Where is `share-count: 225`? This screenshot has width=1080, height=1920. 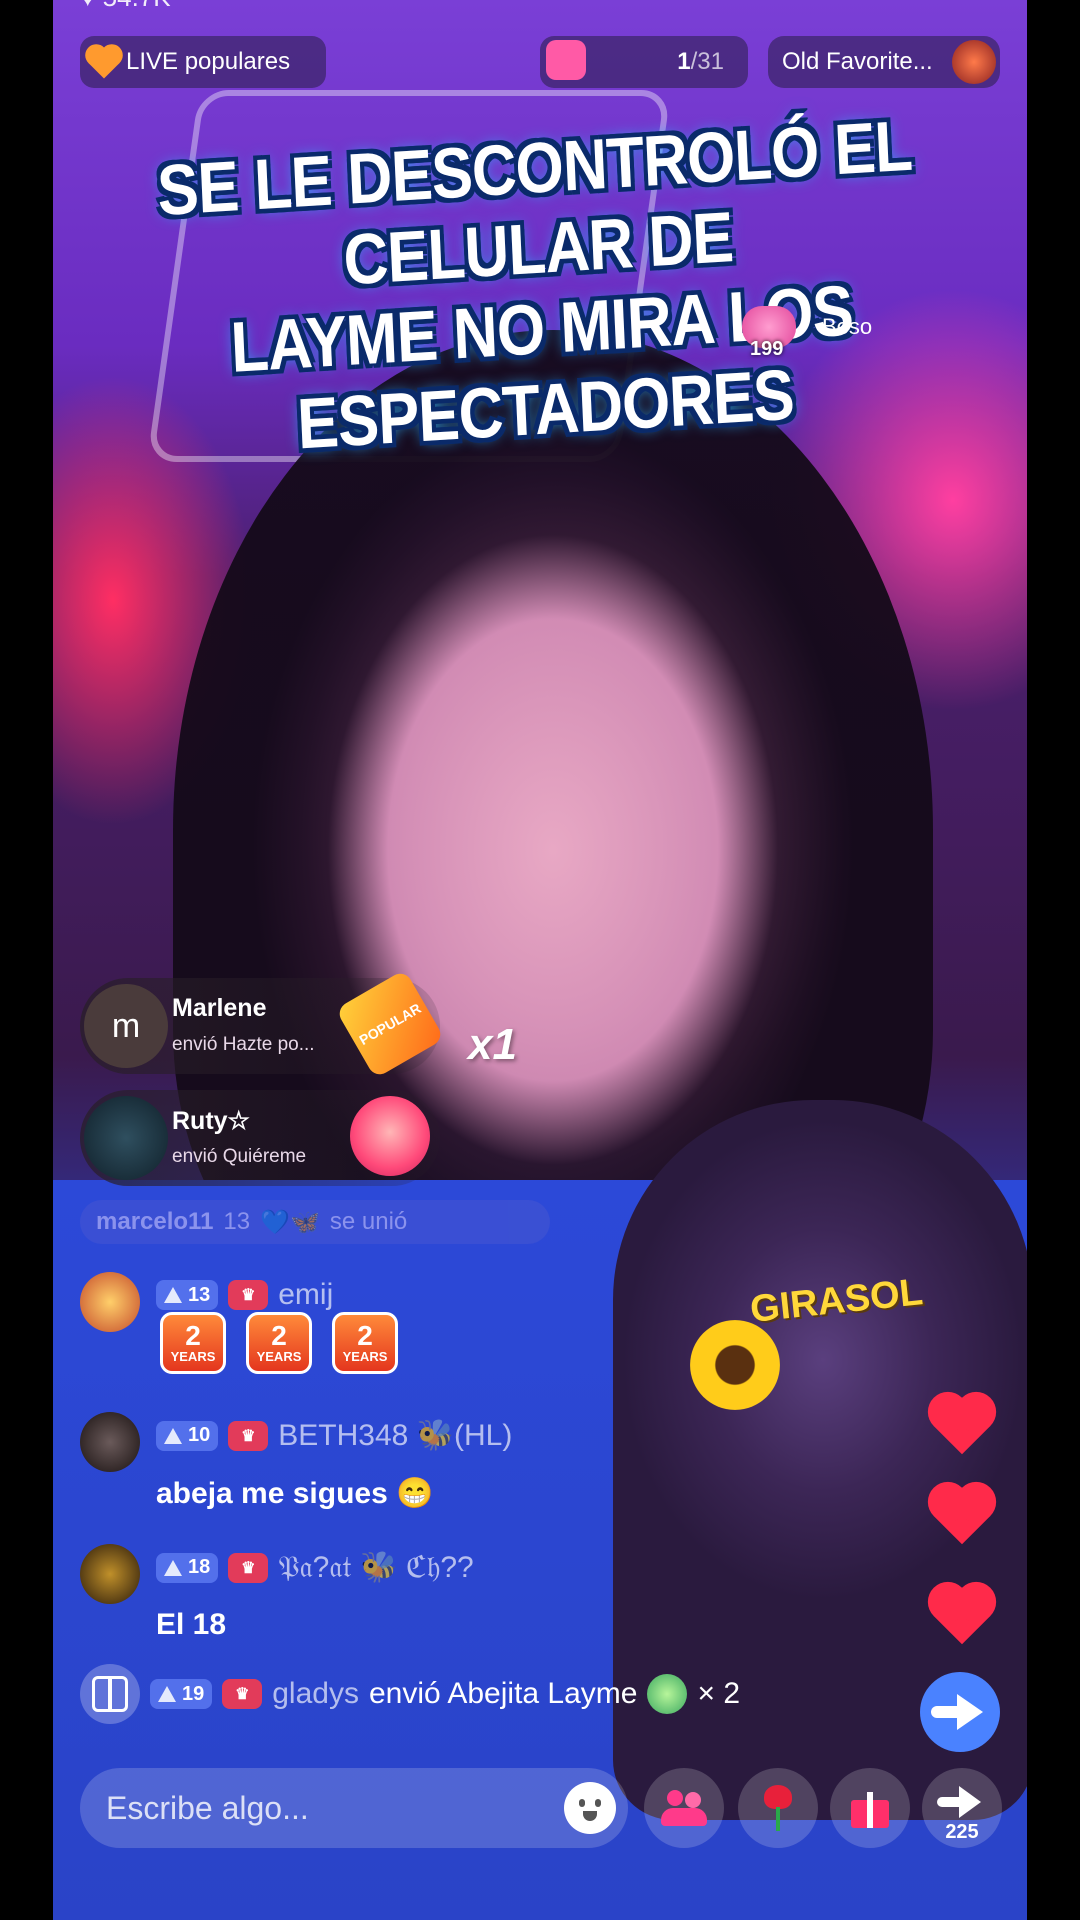
share-count: 225 is located at coordinates (962, 1832).